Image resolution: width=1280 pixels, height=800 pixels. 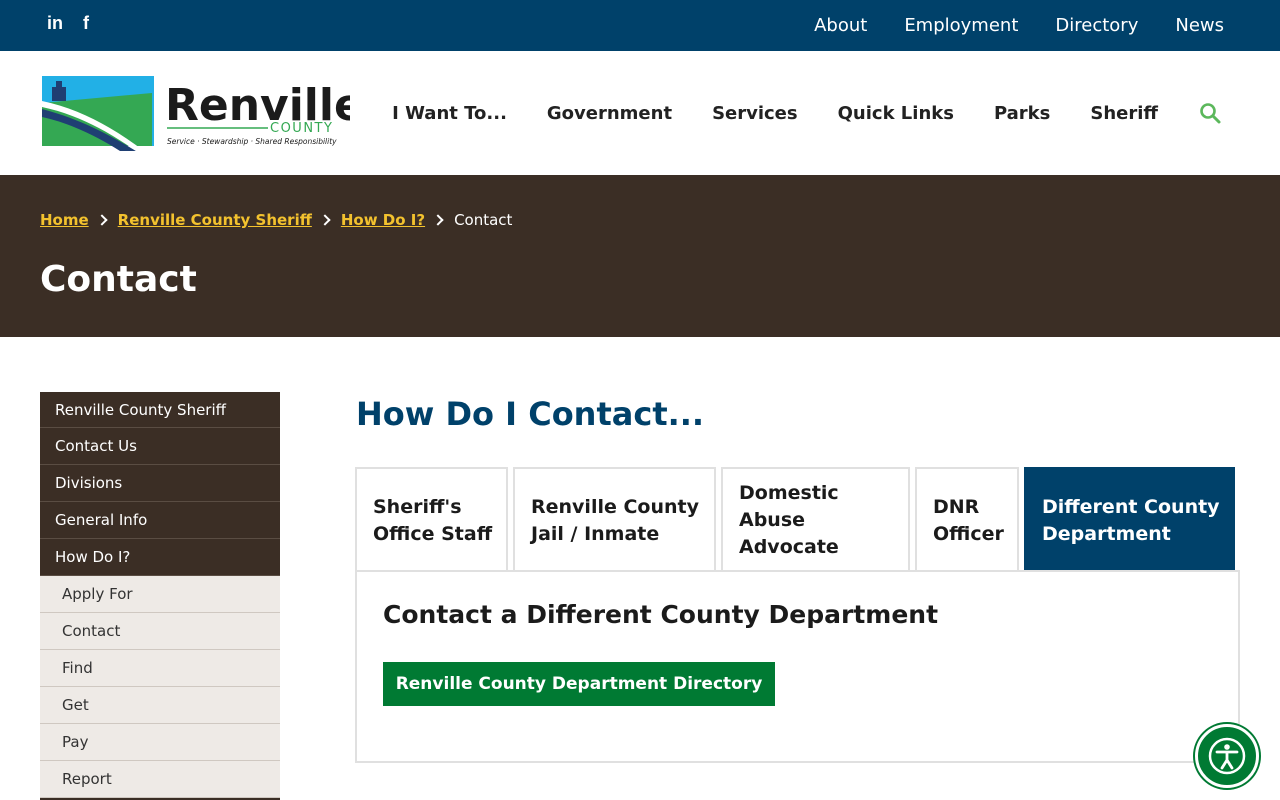 What do you see at coordinates (301, 128) in the screenshot?
I see `logo-county: COUNTY` at bounding box center [301, 128].